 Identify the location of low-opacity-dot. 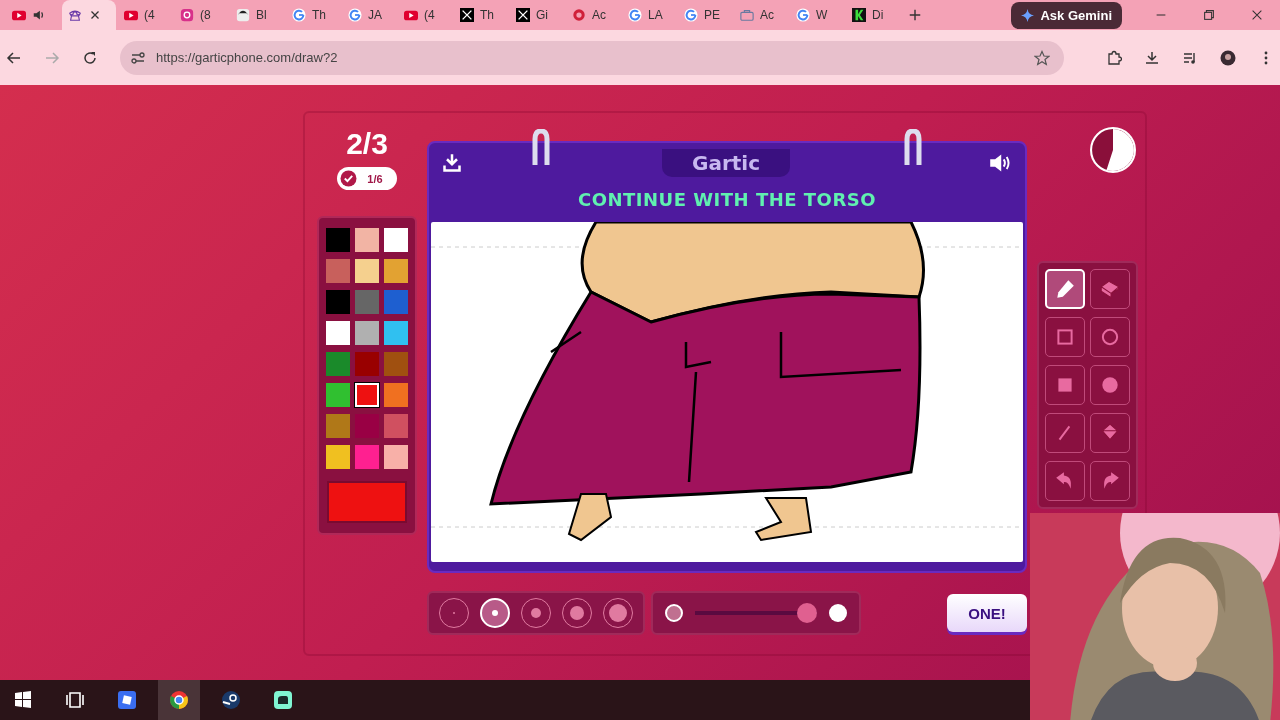
(674, 613).